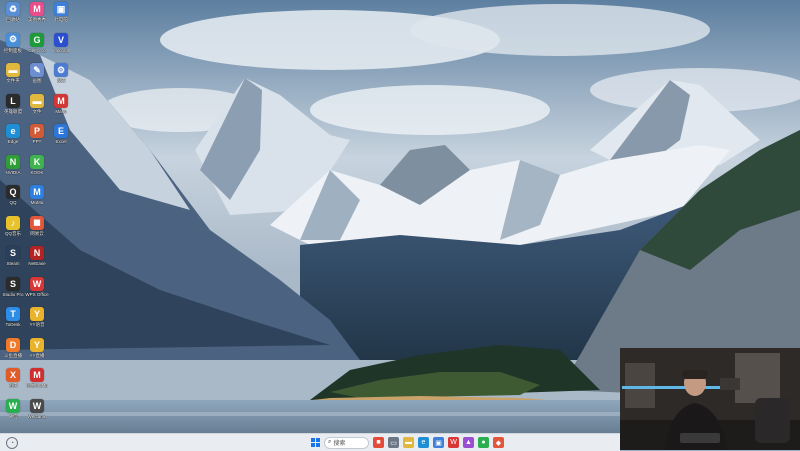 This screenshot has height=451, width=800. Describe the element at coordinates (12, 443) in the screenshot. I see `widgets-icon: ◔` at that location.